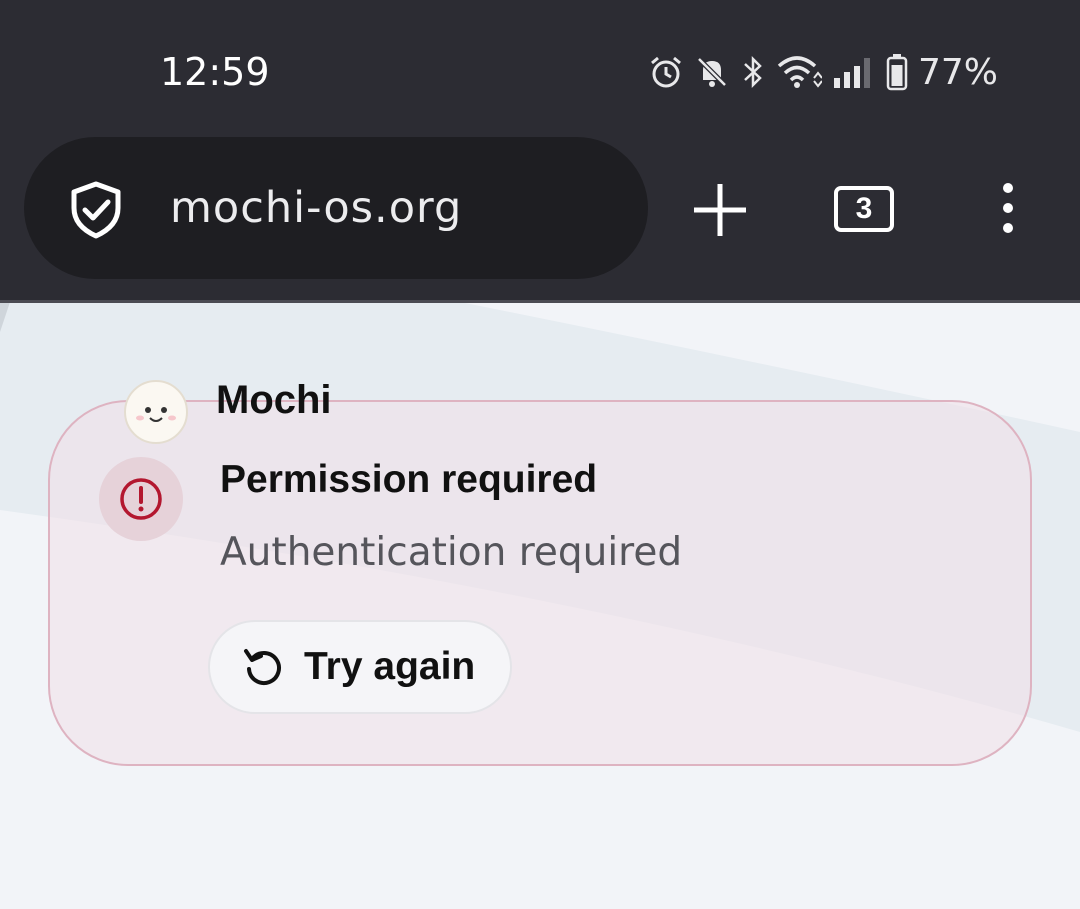  Describe the element at coordinates (864, 209) in the screenshot. I see `tab-switcher-button: 3` at that location.